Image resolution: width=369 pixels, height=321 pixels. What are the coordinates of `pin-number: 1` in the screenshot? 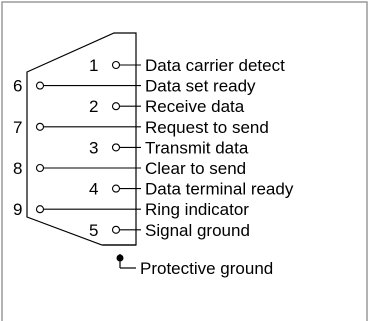 It's located at (93, 65).